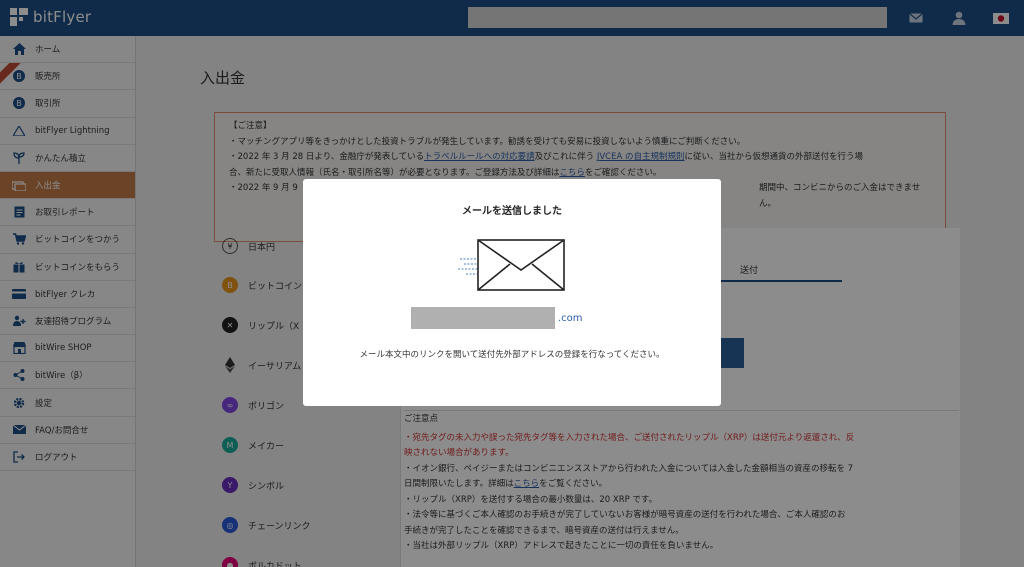  I want to click on envelope-icon, so click(513, 265).